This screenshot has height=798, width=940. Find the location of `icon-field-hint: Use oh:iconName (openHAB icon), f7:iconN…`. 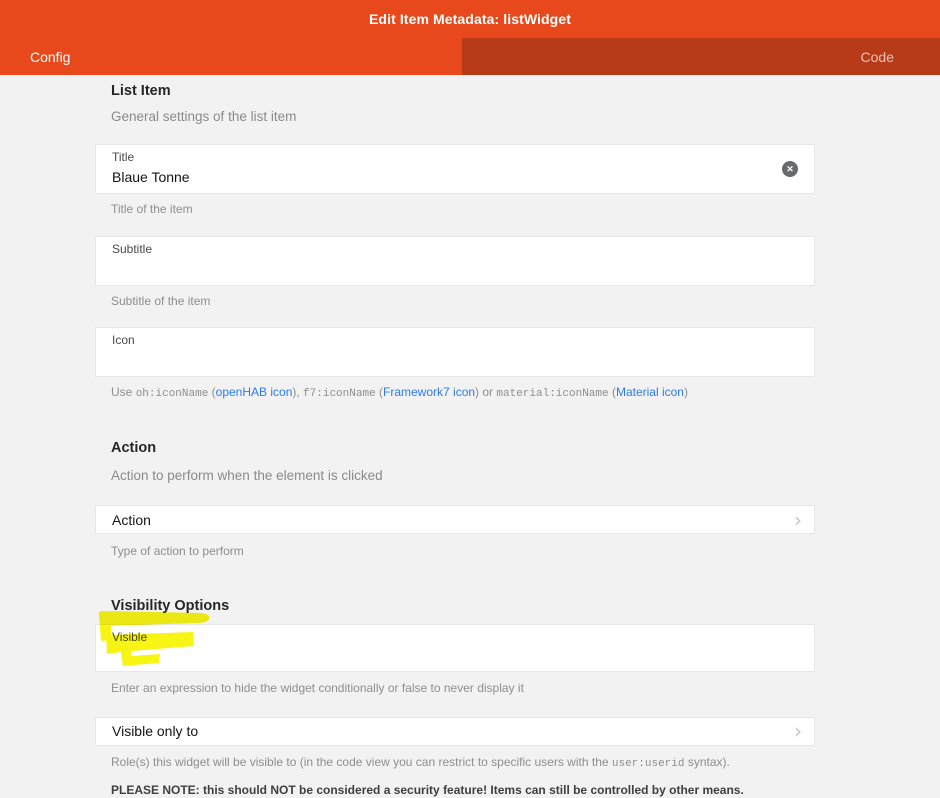

icon-field-hint: Use oh:iconName (openHAB icon), f7:iconN… is located at coordinates (399, 393).